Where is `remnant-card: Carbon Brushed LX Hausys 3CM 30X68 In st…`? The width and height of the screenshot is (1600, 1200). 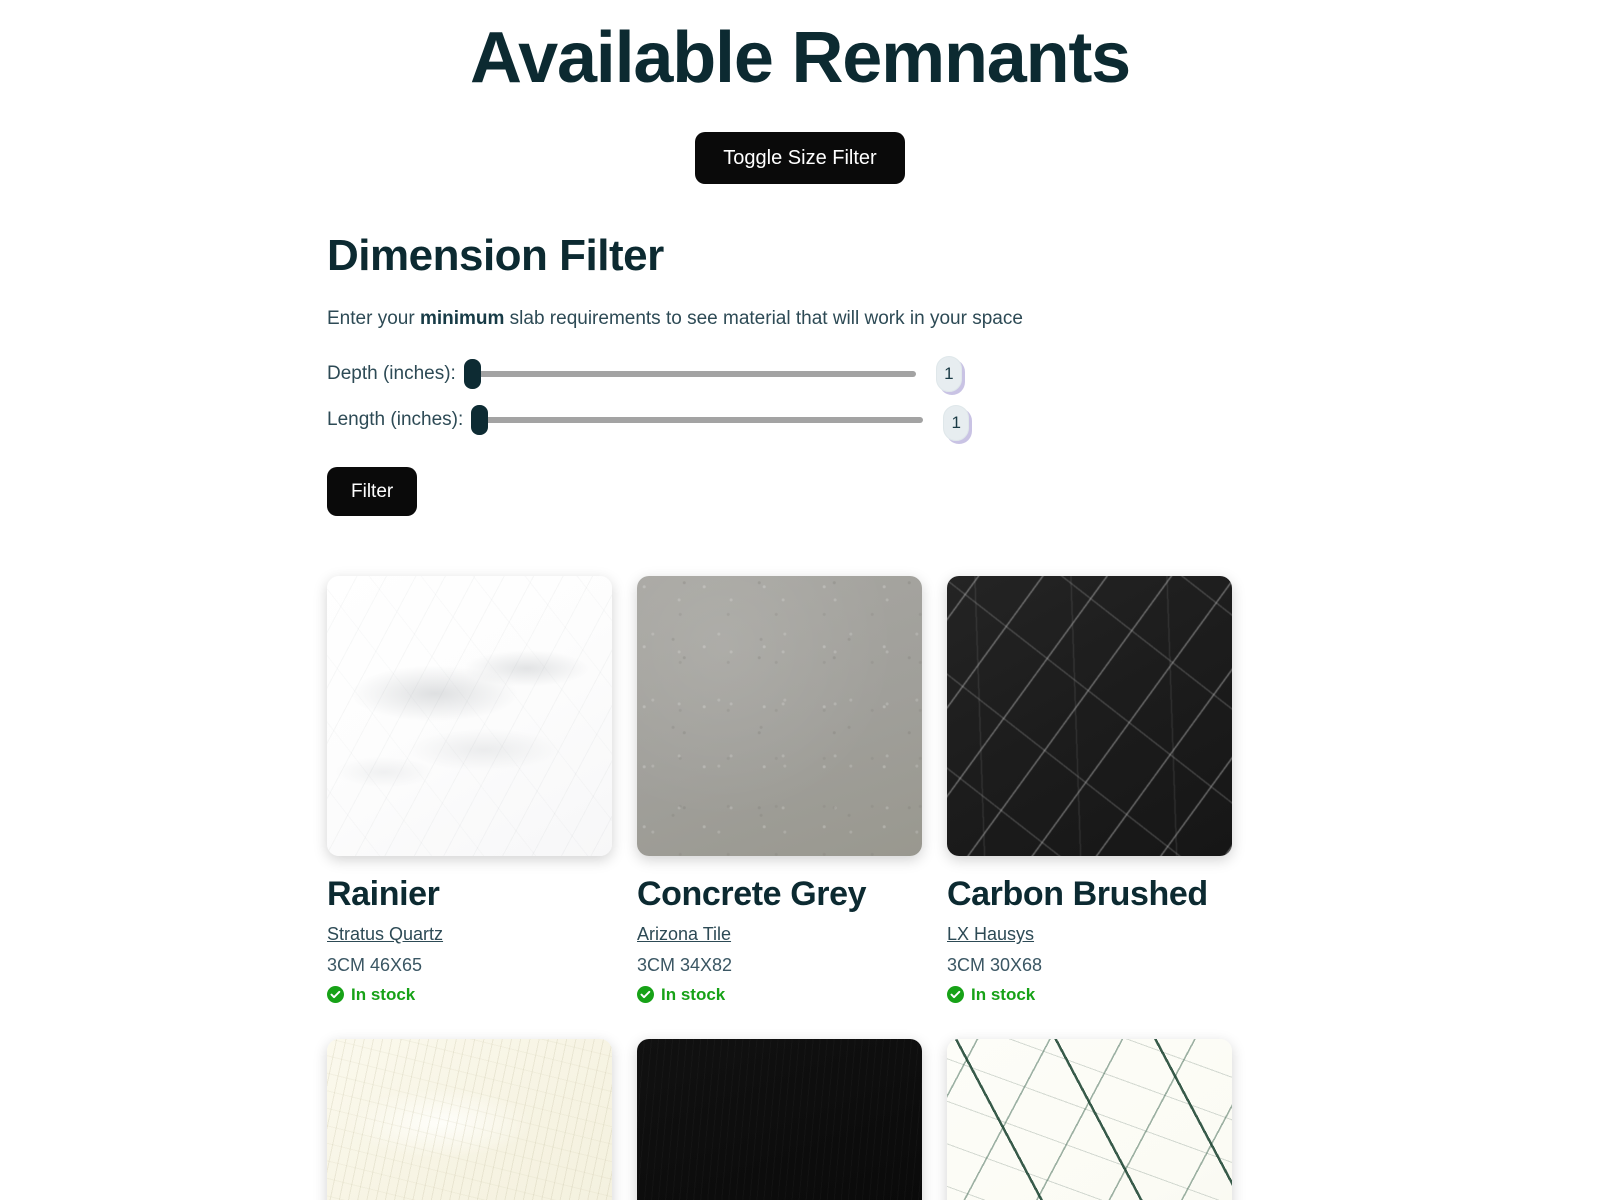
remnant-card: Carbon Brushed LX Hausys 3CM 30X68 In st… is located at coordinates (1089, 789).